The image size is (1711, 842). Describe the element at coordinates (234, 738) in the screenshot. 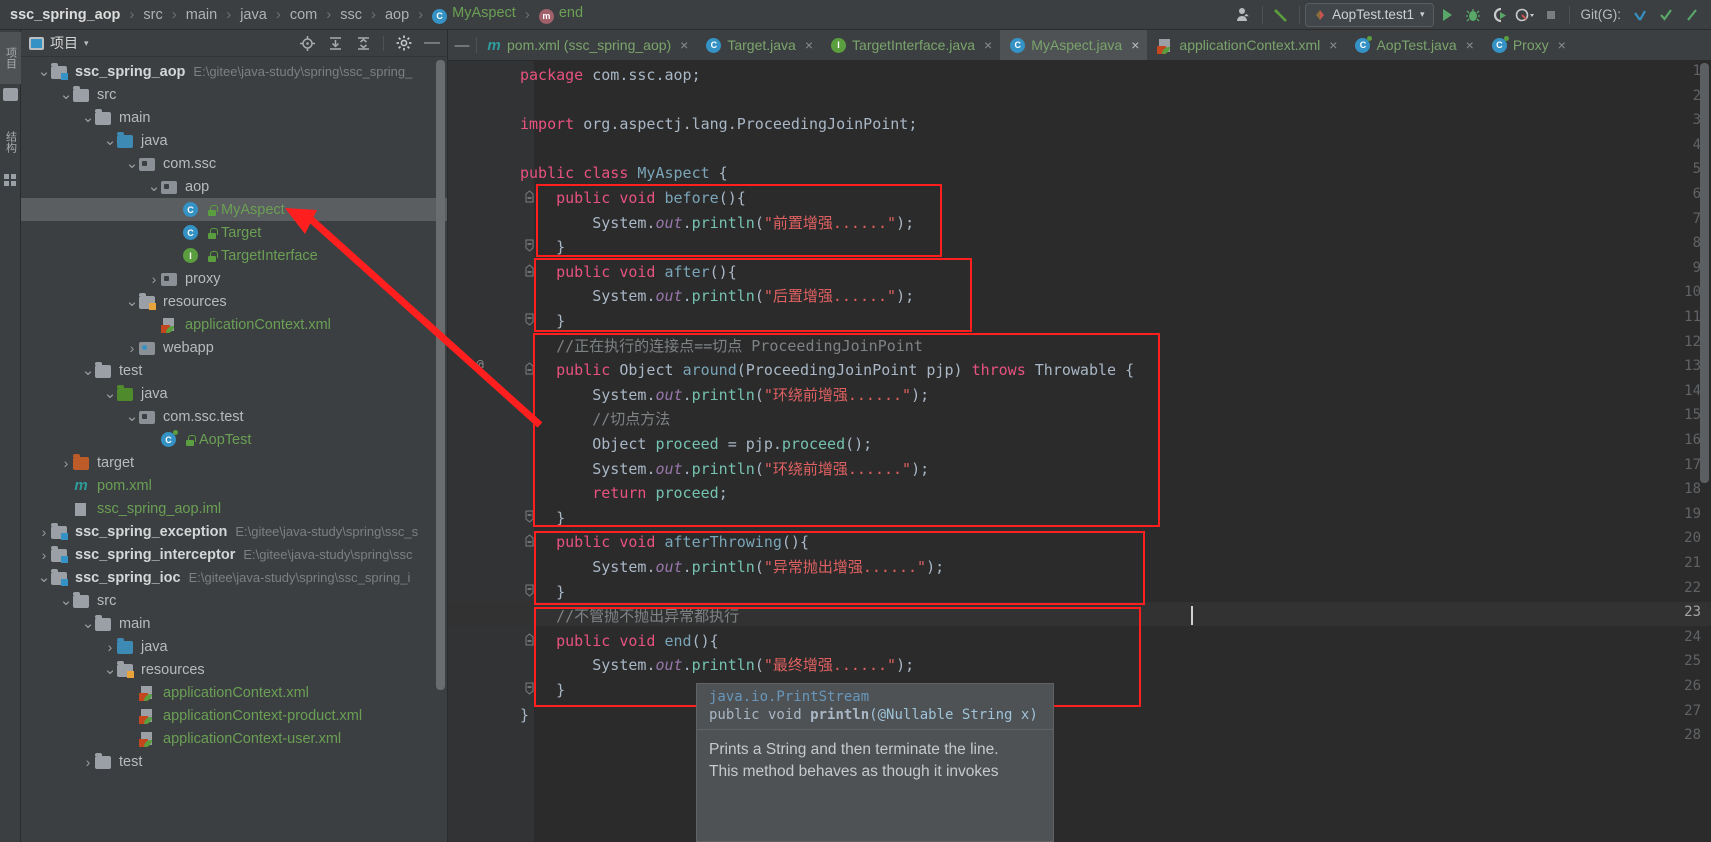

I see `tree-node-applicationcontext-user-xml: applicationContext-user.xml` at that location.